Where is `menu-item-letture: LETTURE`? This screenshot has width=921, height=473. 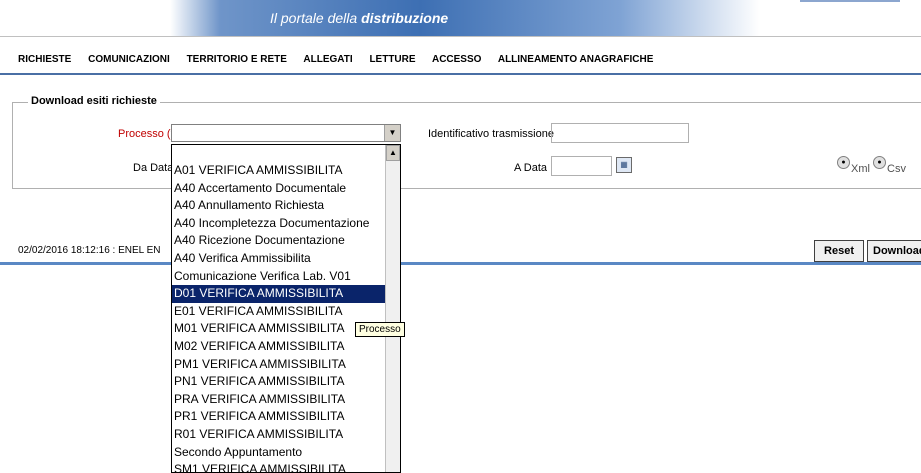 menu-item-letture: LETTURE is located at coordinates (392, 59).